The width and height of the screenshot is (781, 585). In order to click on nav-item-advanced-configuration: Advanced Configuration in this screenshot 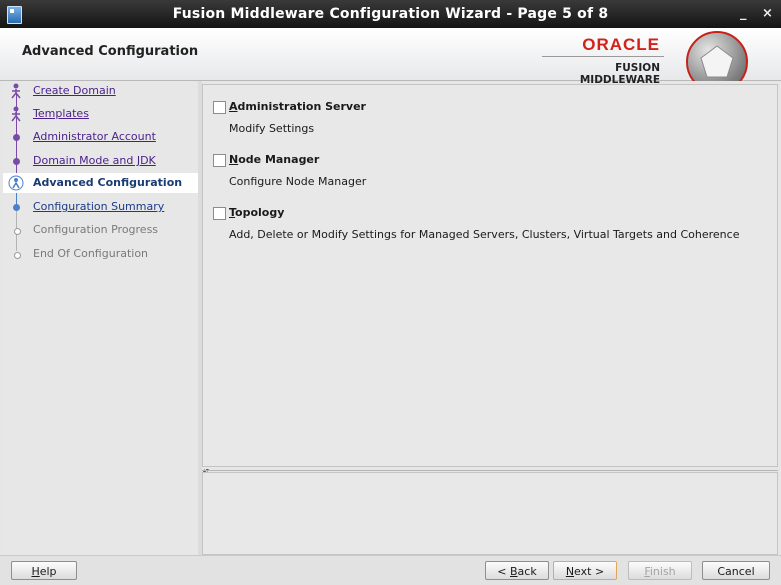, I will do `click(100, 183)`.